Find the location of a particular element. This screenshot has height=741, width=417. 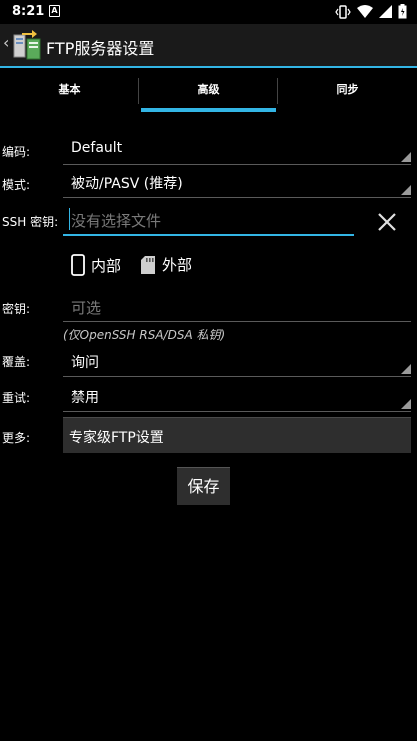

overwrite-value: 询问 is located at coordinates (85, 363).